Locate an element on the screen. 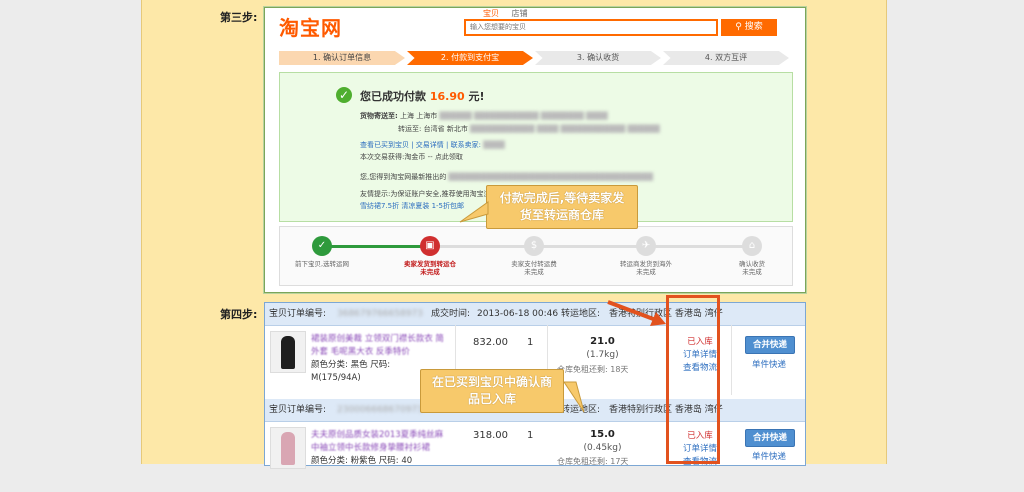 The image size is (1024, 492). tracker-node-1: ✓ is located at coordinates (322, 246).